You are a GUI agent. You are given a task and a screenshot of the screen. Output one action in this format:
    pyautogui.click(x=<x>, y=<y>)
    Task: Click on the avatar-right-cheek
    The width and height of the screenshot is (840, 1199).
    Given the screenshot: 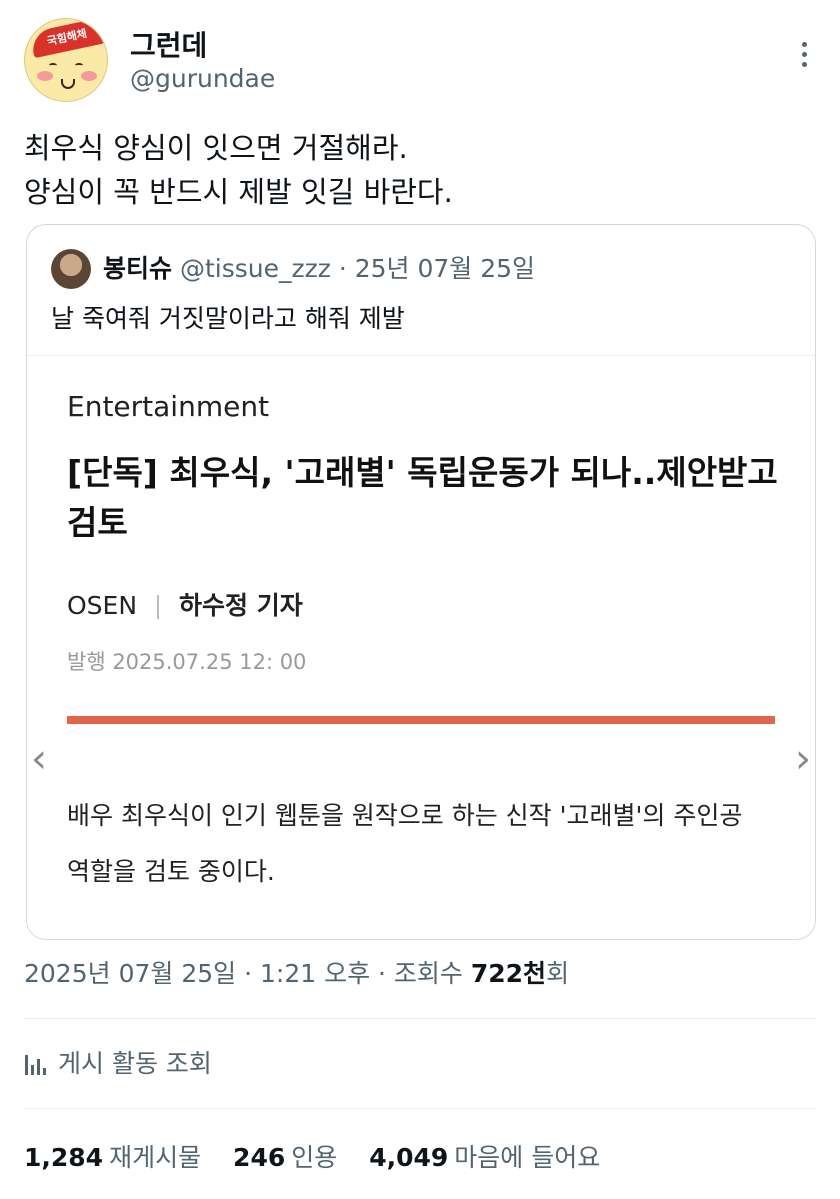 What is the action you would take?
    pyautogui.click(x=89, y=76)
    